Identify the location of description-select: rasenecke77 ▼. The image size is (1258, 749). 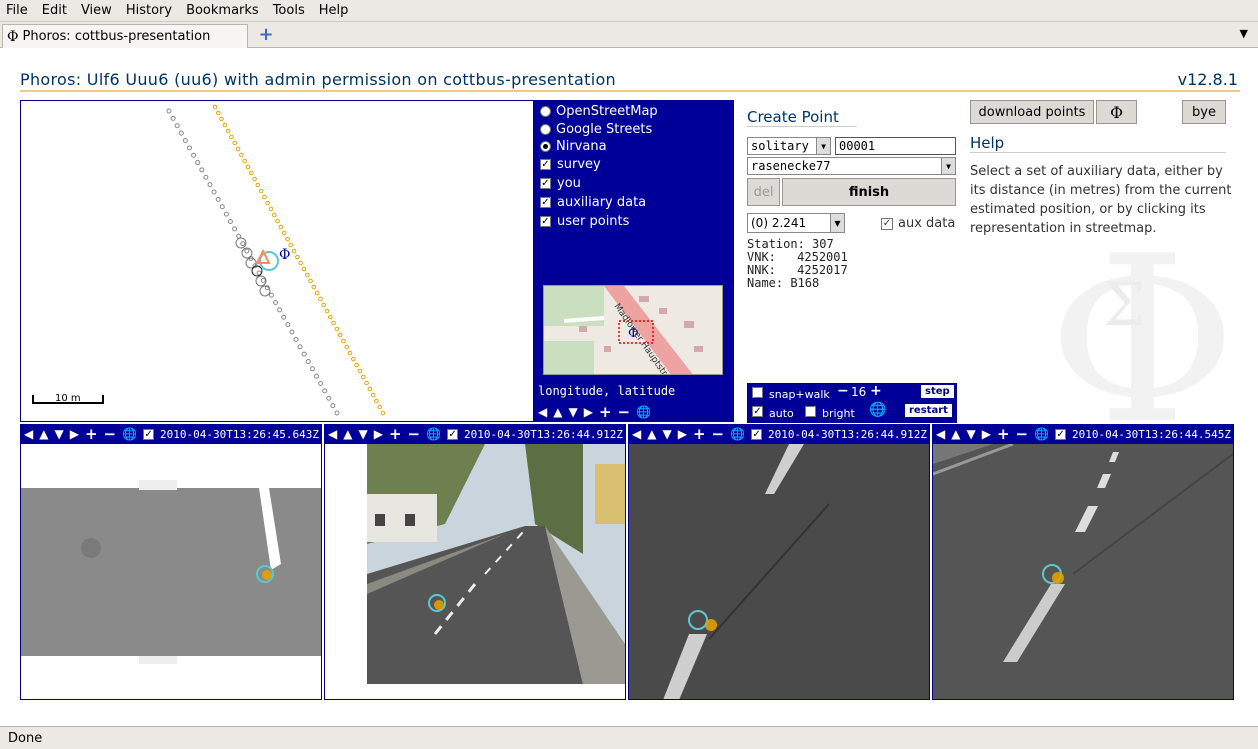
(851, 166).